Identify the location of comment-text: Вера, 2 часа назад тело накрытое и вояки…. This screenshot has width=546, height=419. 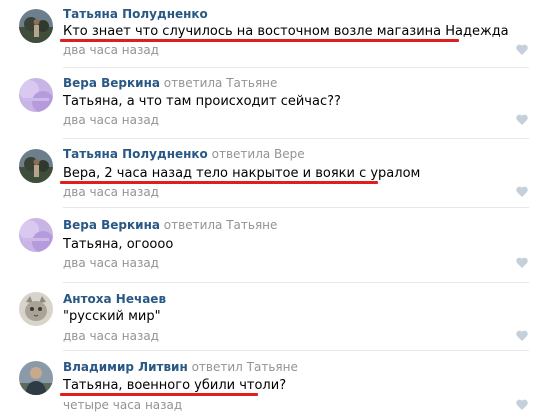
(242, 173).